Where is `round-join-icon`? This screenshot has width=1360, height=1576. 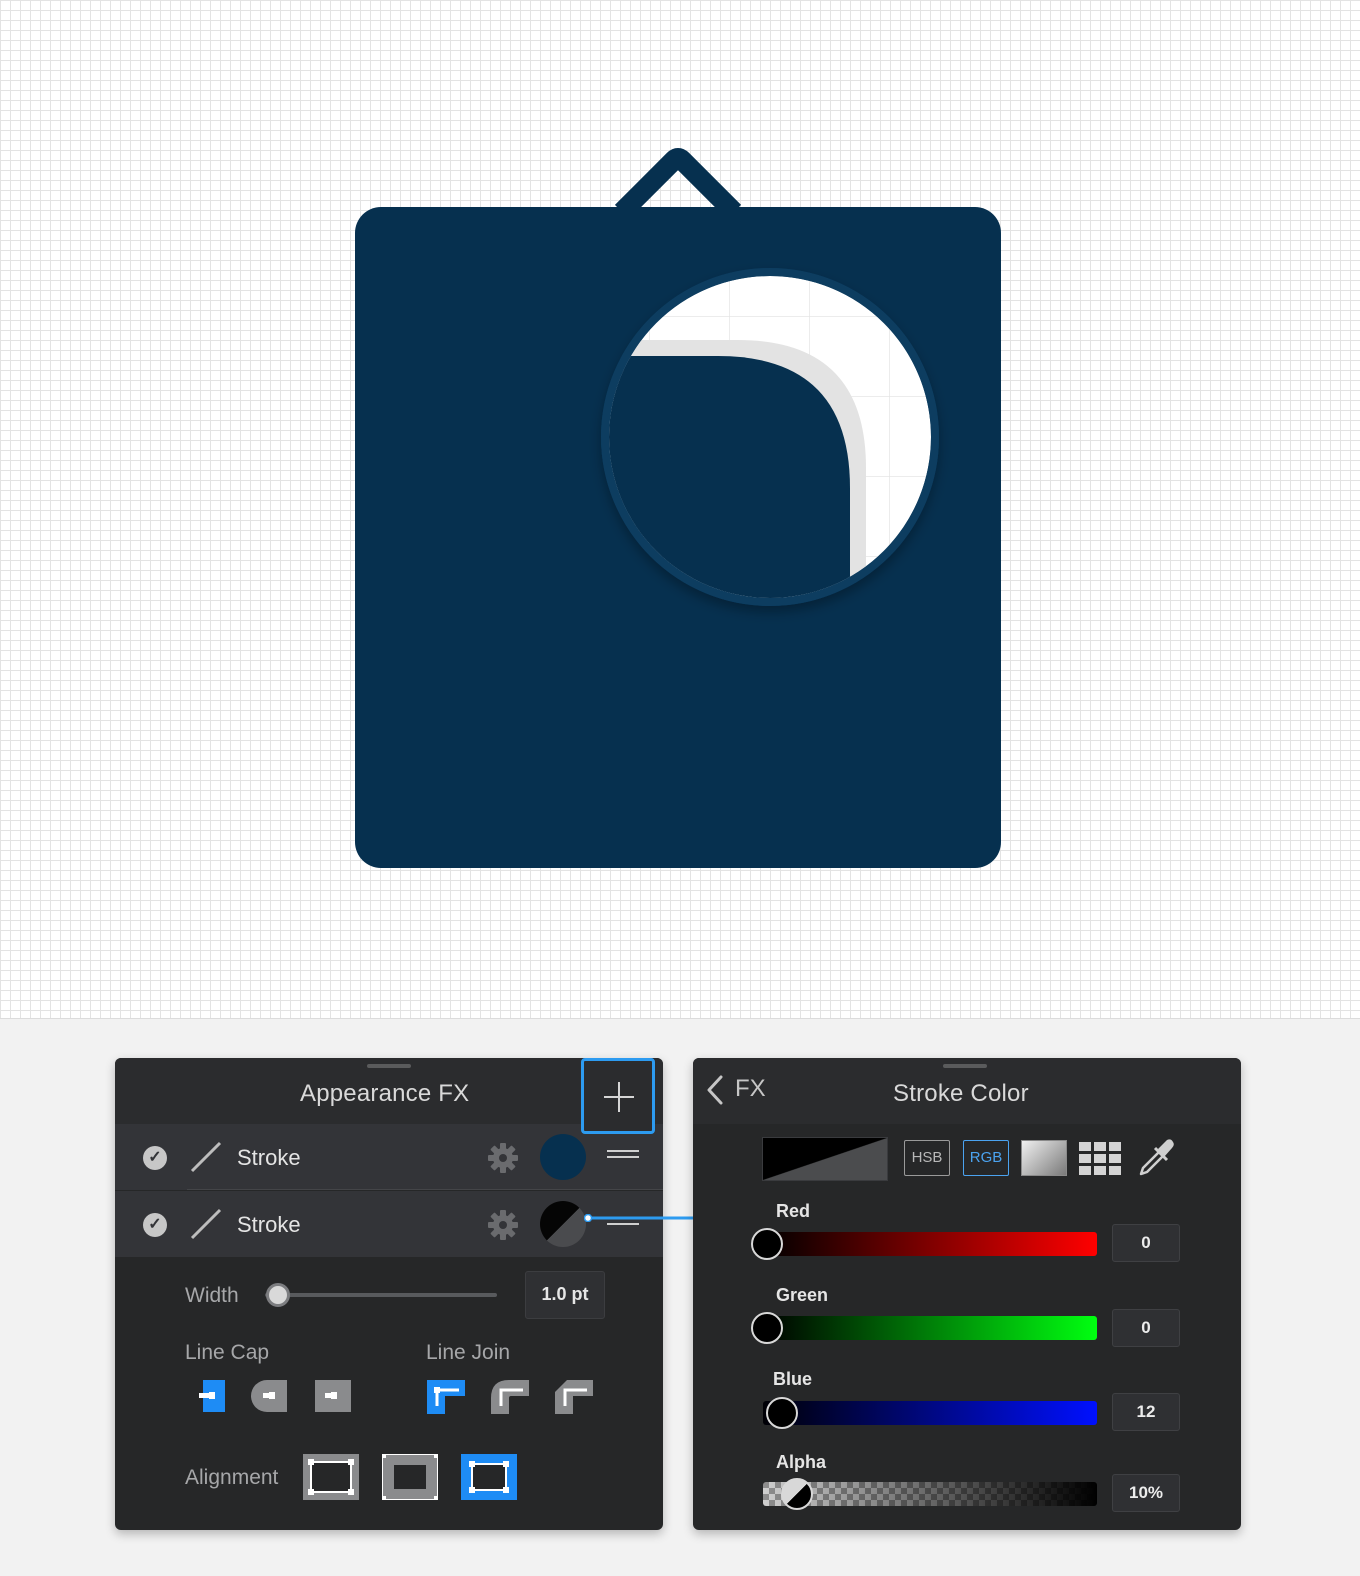
round-join-icon is located at coordinates (511, 1396).